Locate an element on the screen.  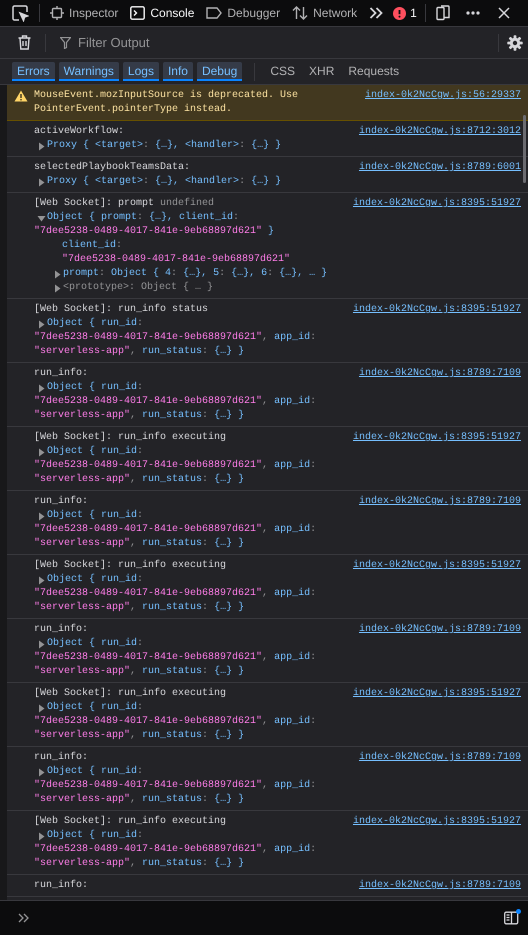
source-location-link: index-0k2NcCgw.js:56:29337 is located at coordinates (442, 96).